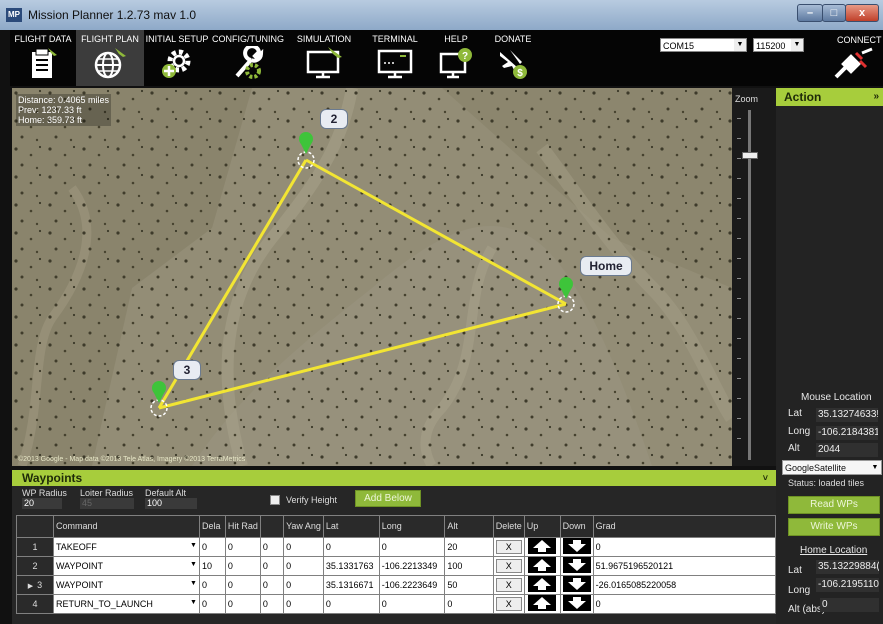 This screenshot has width=883, height=624. I want to click on column-header: Lat, so click(351, 526).